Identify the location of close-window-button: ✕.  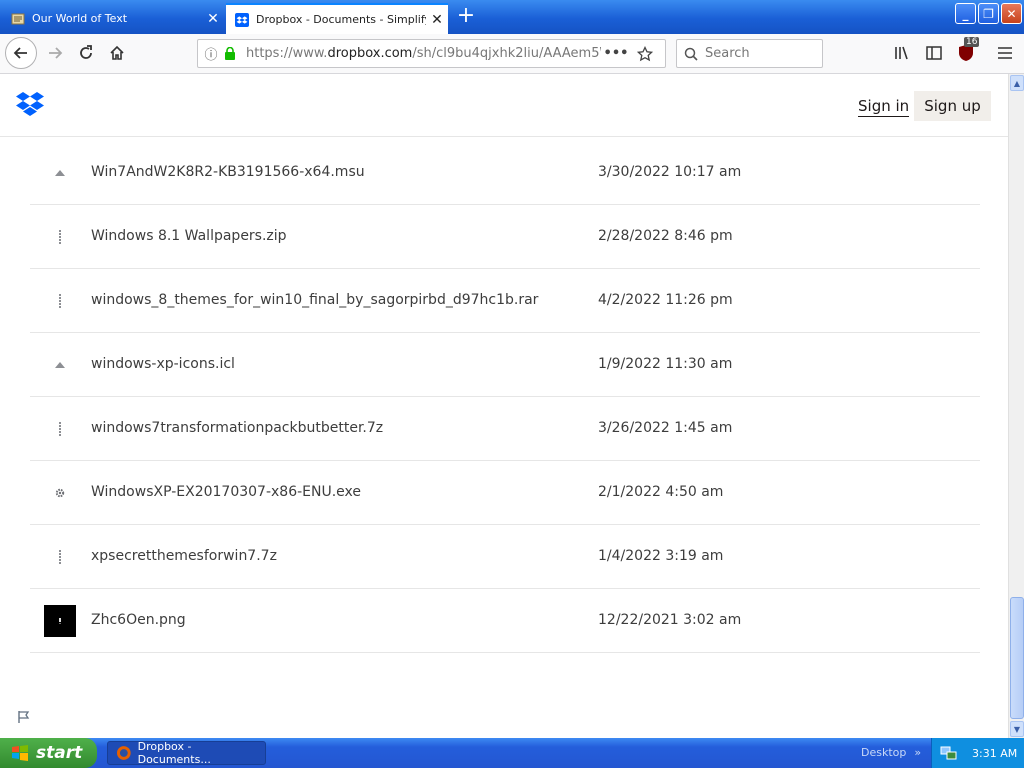
(1011, 13).